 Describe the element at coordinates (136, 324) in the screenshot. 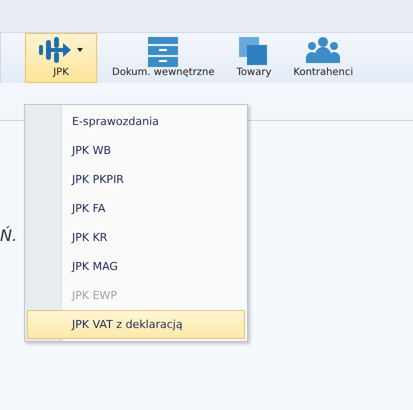

I see `menu-item: JPK VAT z deklaracją` at that location.